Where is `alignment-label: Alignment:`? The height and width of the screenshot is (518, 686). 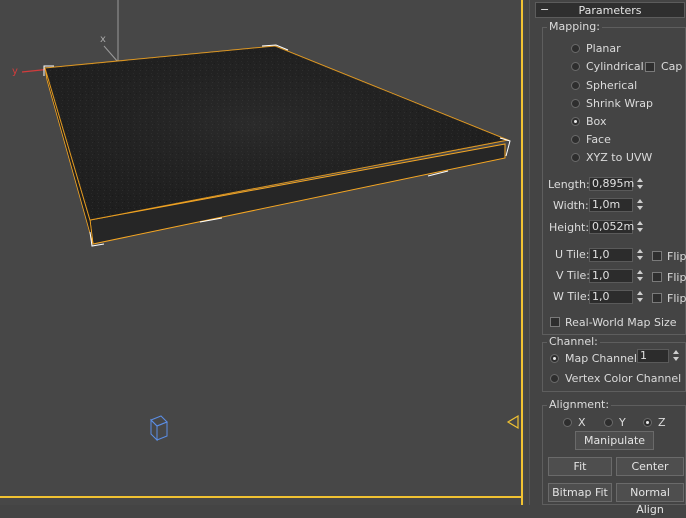 alignment-label: Alignment: is located at coordinates (579, 404).